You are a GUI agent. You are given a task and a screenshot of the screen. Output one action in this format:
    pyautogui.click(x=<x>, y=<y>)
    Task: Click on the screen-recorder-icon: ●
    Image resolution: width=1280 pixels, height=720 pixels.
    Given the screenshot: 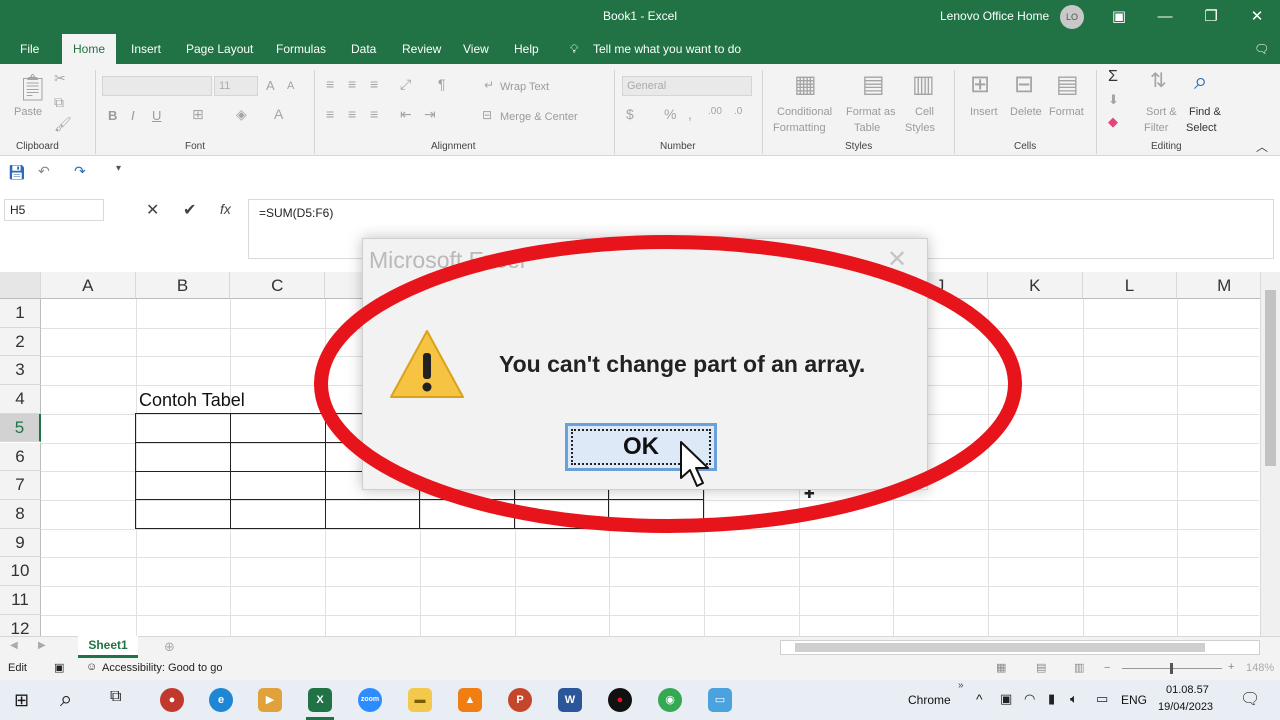 What is the action you would take?
    pyautogui.click(x=620, y=700)
    